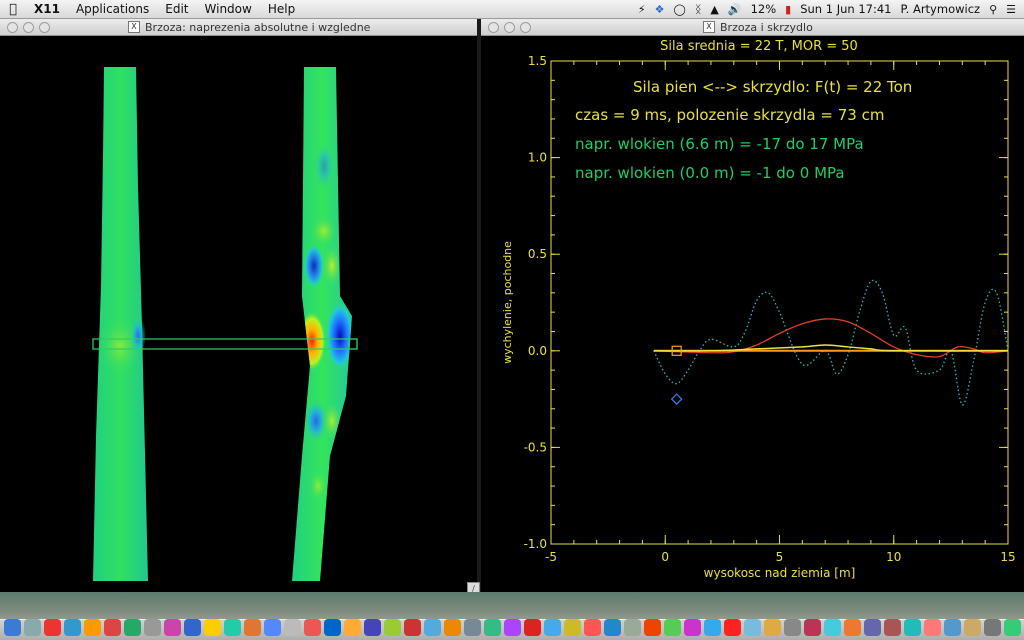  Describe the element at coordinates (714, 9) in the screenshot. I see `wifi-icon: ▲` at that location.